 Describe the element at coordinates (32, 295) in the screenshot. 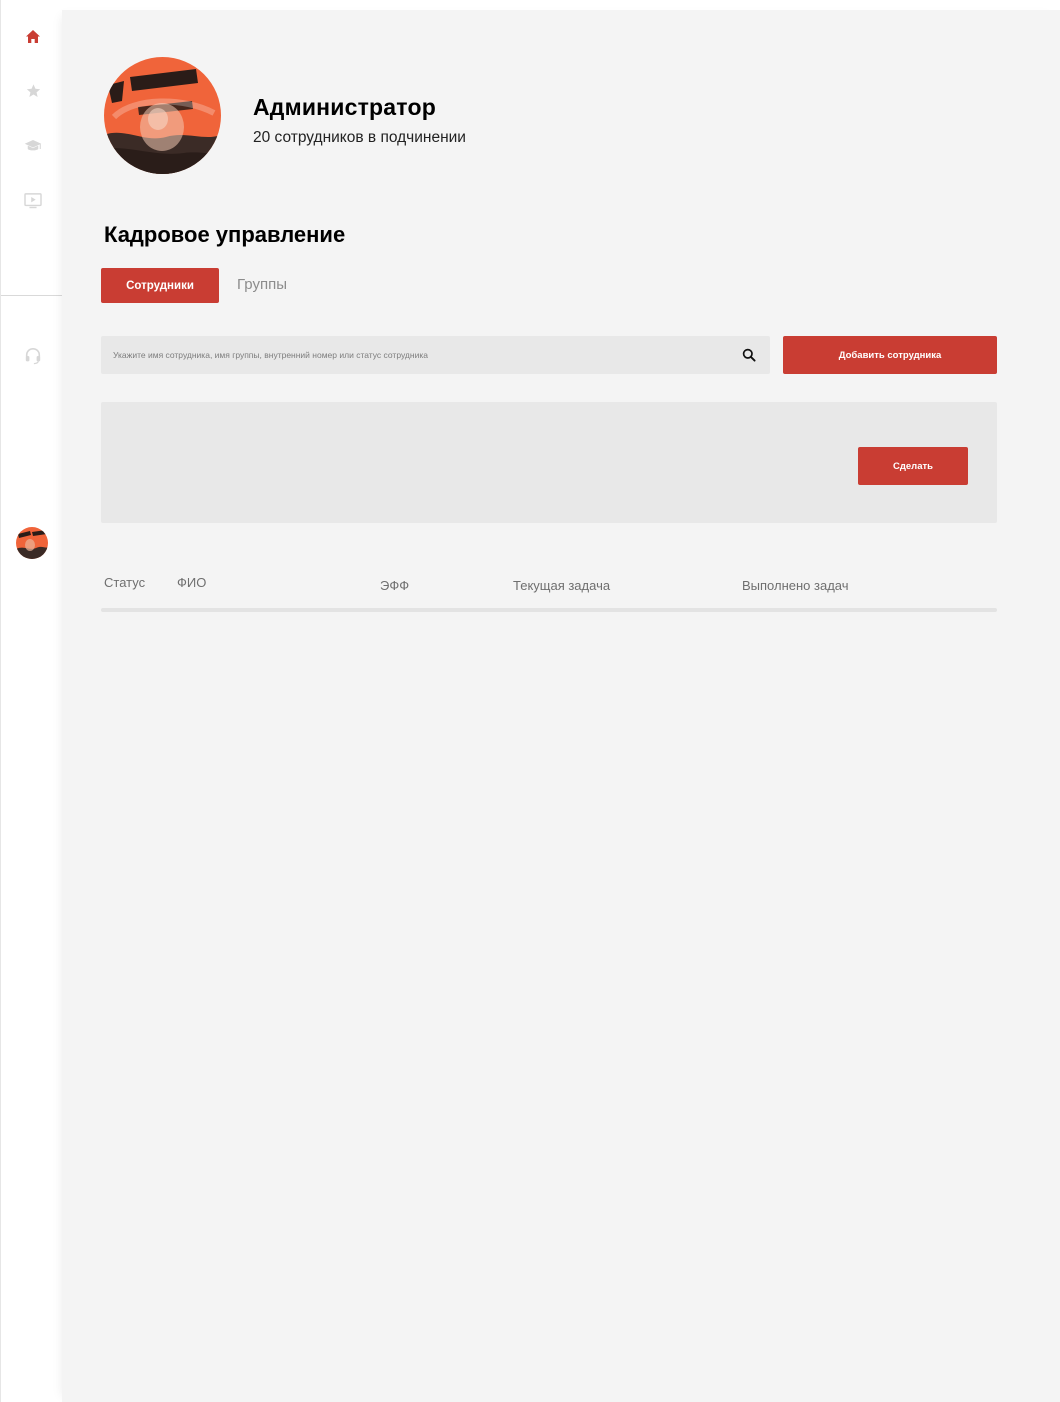

I see `sidebar-divider` at that location.